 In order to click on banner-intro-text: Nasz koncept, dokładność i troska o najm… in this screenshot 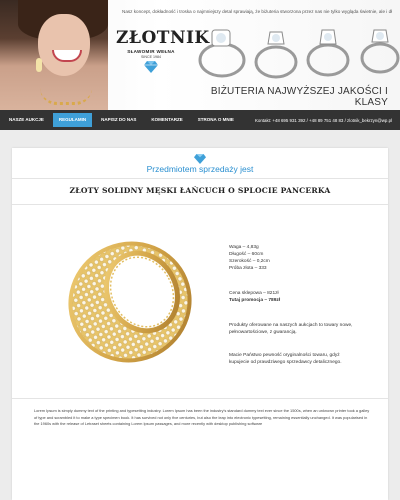, I will do `click(257, 11)`.